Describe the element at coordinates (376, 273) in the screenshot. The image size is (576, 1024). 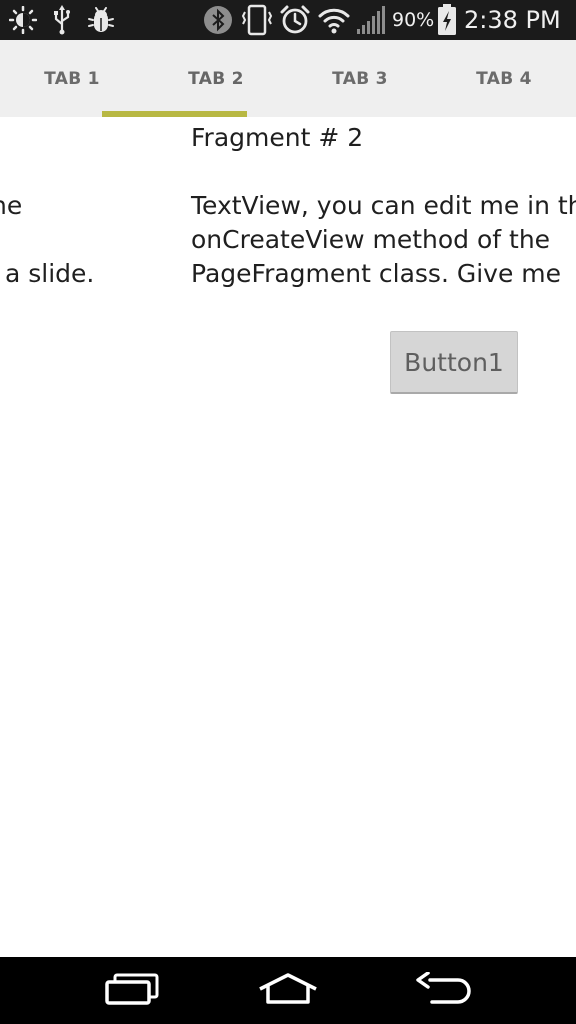
I see `fragment-text-line: PageFragment class. Give me` at that location.